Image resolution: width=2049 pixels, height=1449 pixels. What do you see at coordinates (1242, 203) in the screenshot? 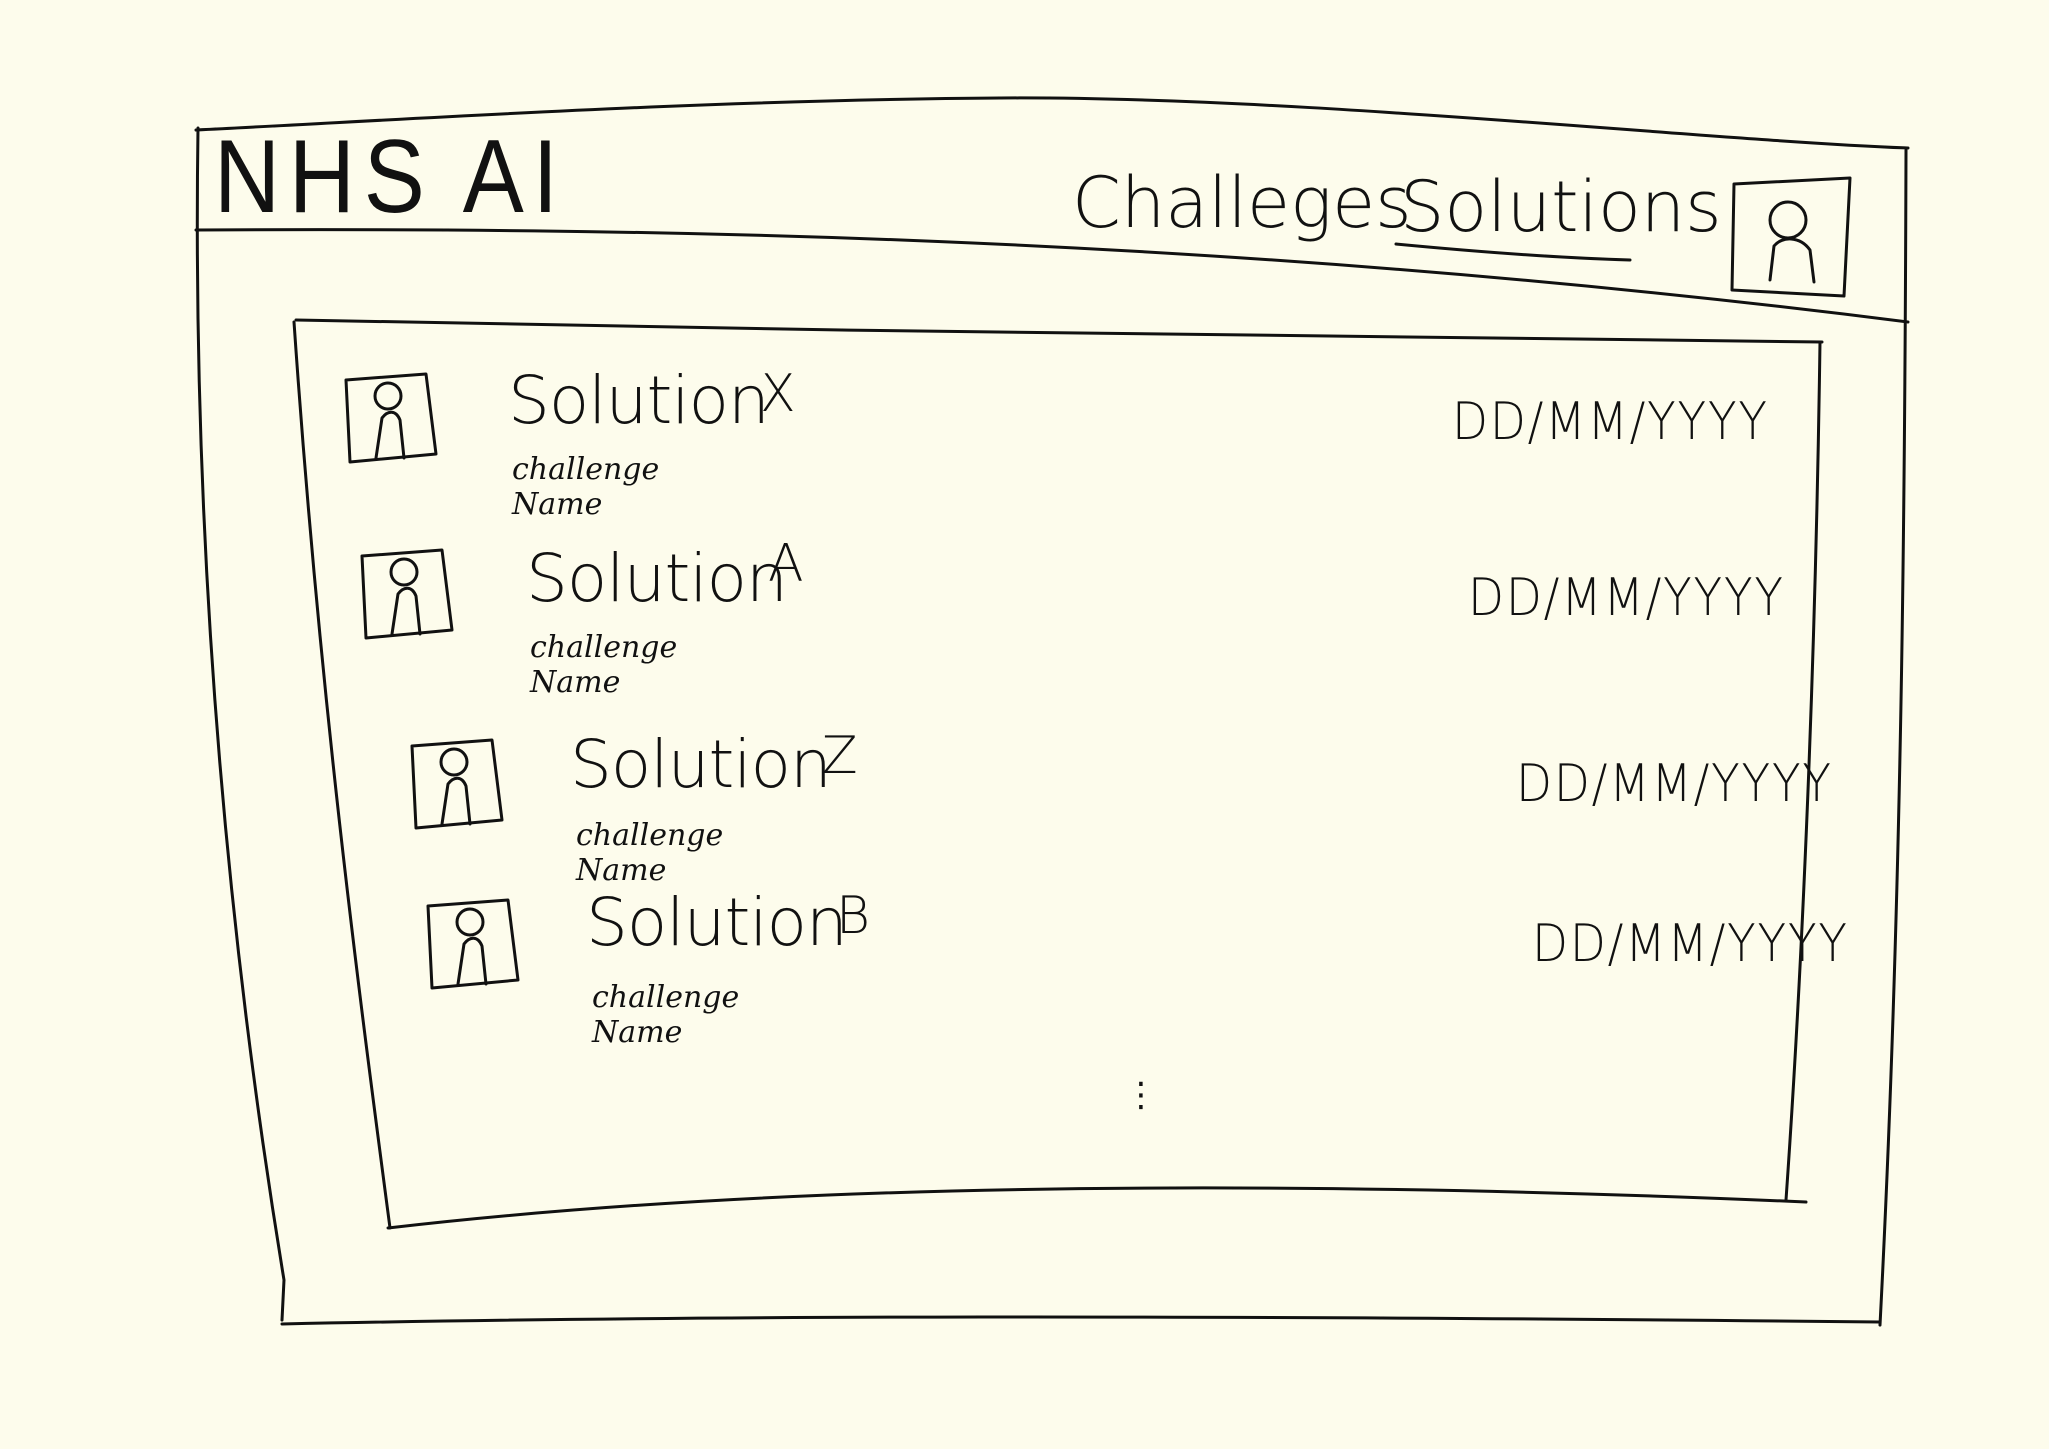
I see `nav-challenges-link: Challeges` at bounding box center [1242, 203].